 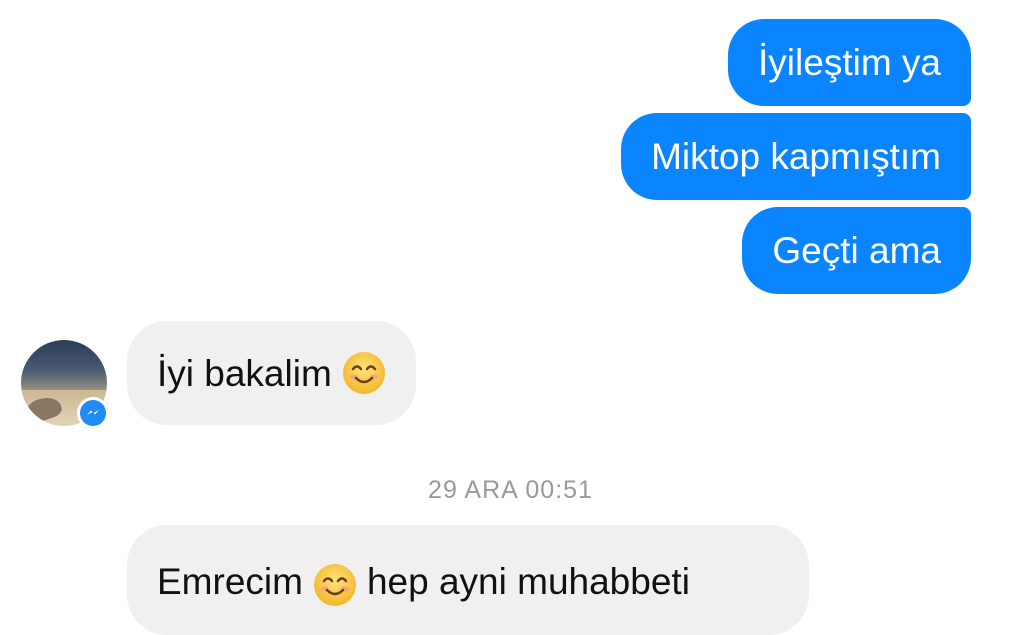 I want to click on outgoing-message: İyileştim ya, so click(x=849, y=62).